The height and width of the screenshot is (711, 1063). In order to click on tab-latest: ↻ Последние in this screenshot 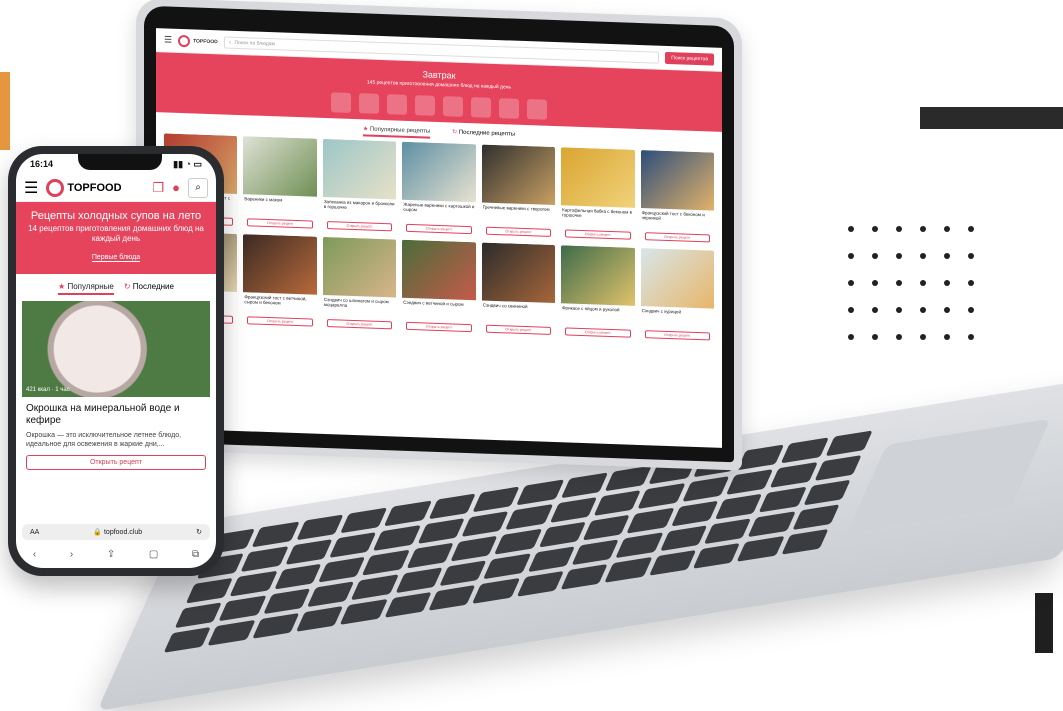, I will do `click(149, 288)`.